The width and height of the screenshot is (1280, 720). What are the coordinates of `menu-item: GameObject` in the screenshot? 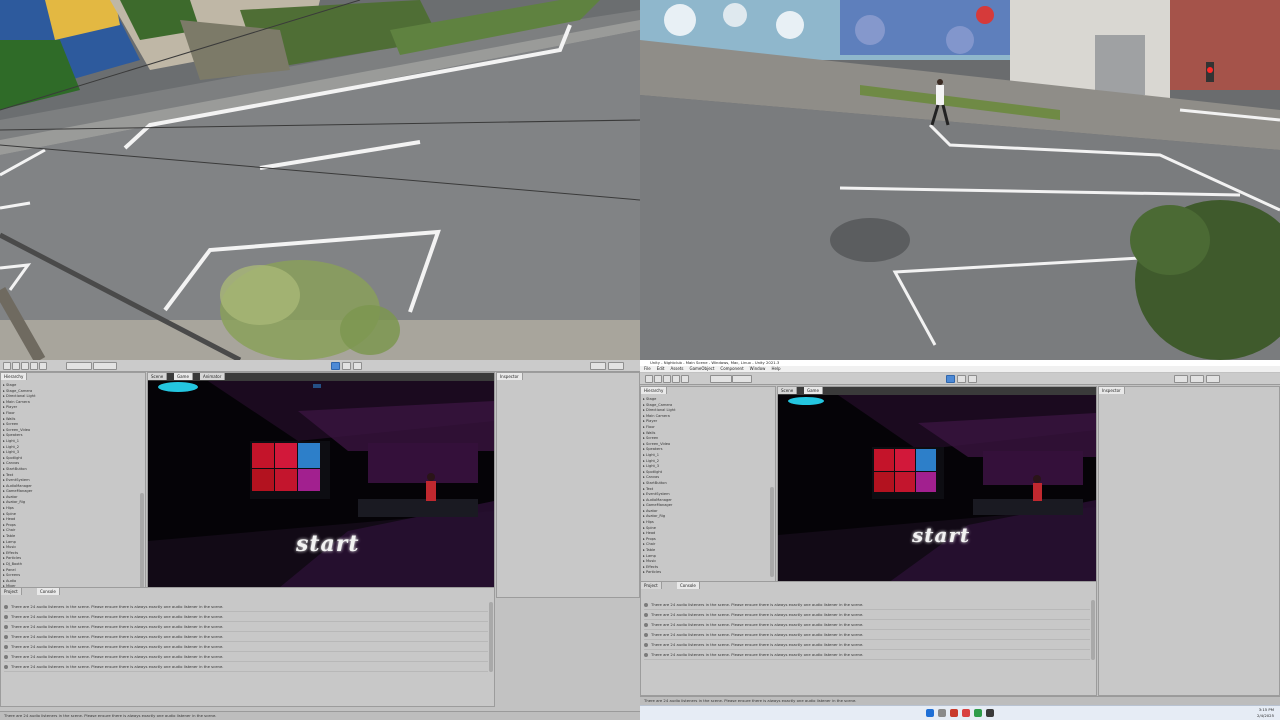 It's located at (701, 368).